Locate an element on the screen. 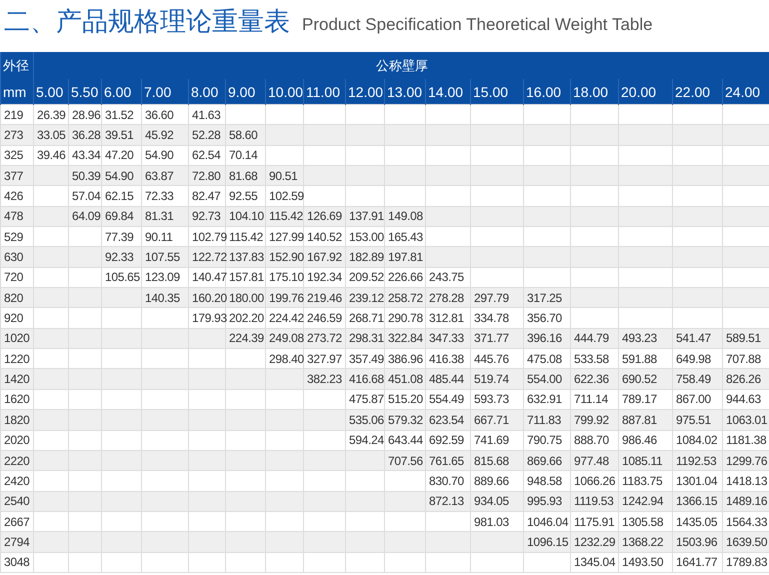 This screenshot has width=769, height=575. table-cell: 386.96 is located at coordinates (405, 359).